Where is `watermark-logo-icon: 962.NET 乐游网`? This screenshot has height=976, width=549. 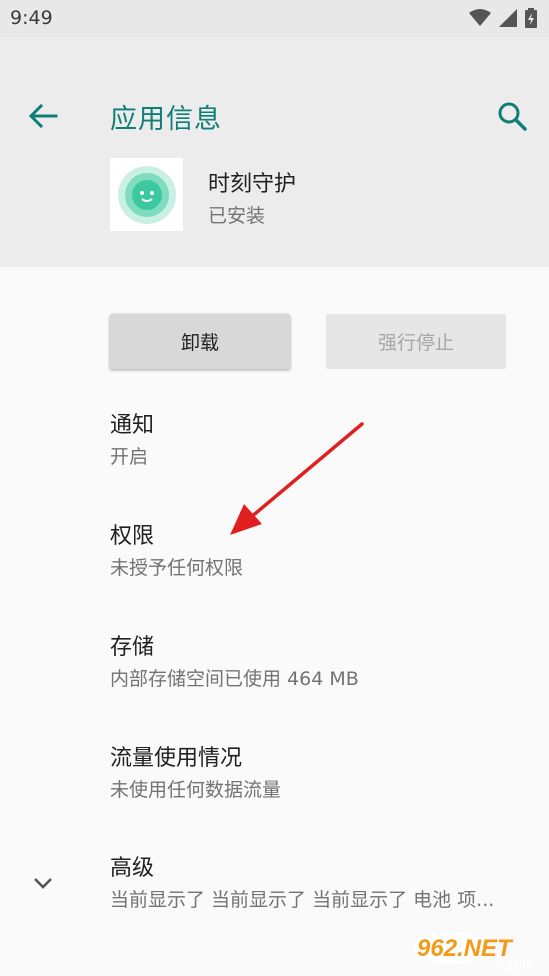 watermark-logo-icon: 962.NET 乐游网 is located at coordinates (472, 952).